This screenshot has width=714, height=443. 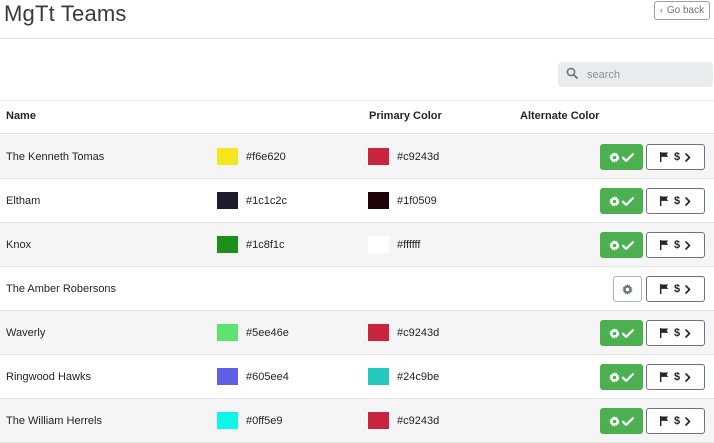 What do you see at coordinates (357, 157) in the screenshot?
I see `table-row: The Kenneth Tomas #f6e620 #c9243d $` at bounding box center [357, 157].